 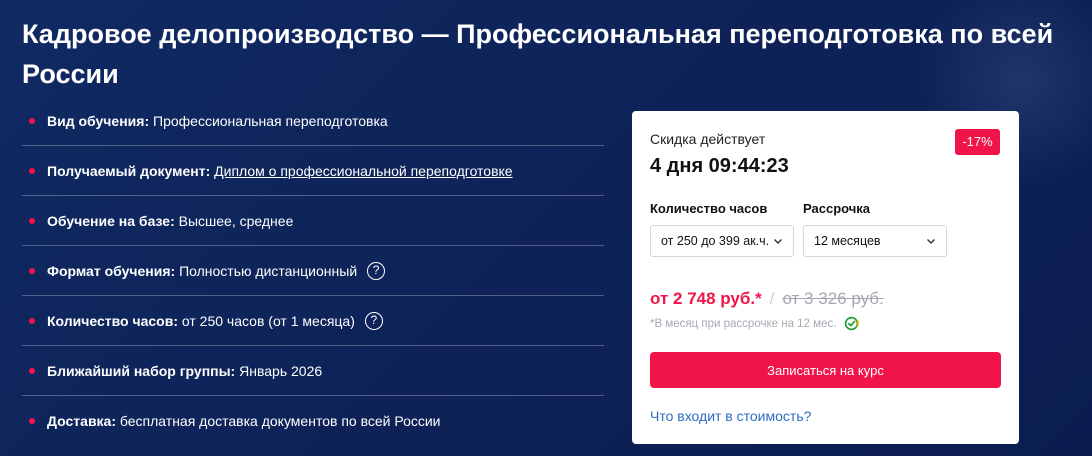 What do you see at coordinates (113, 320) in the screenshot?
I see `feature-label: Количество часов:` at bounding box center [113, 320].